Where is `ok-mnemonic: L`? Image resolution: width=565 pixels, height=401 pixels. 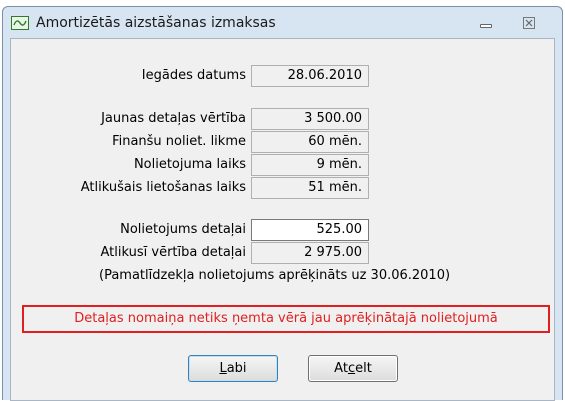
ok-mnemonic: L is located at coordinates (223, 368).